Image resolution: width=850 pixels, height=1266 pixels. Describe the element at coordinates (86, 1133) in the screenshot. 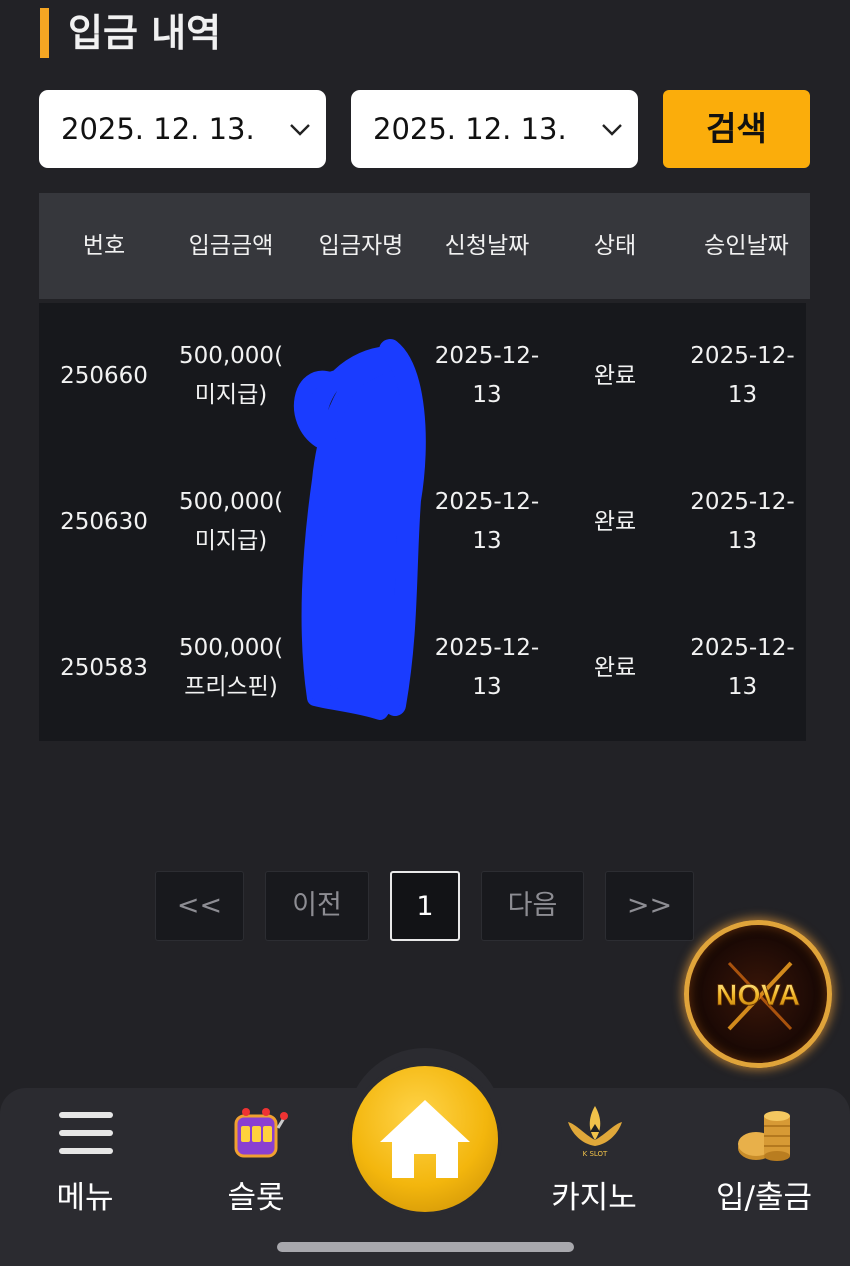

I see `hamburger-menu-icon` at that location.